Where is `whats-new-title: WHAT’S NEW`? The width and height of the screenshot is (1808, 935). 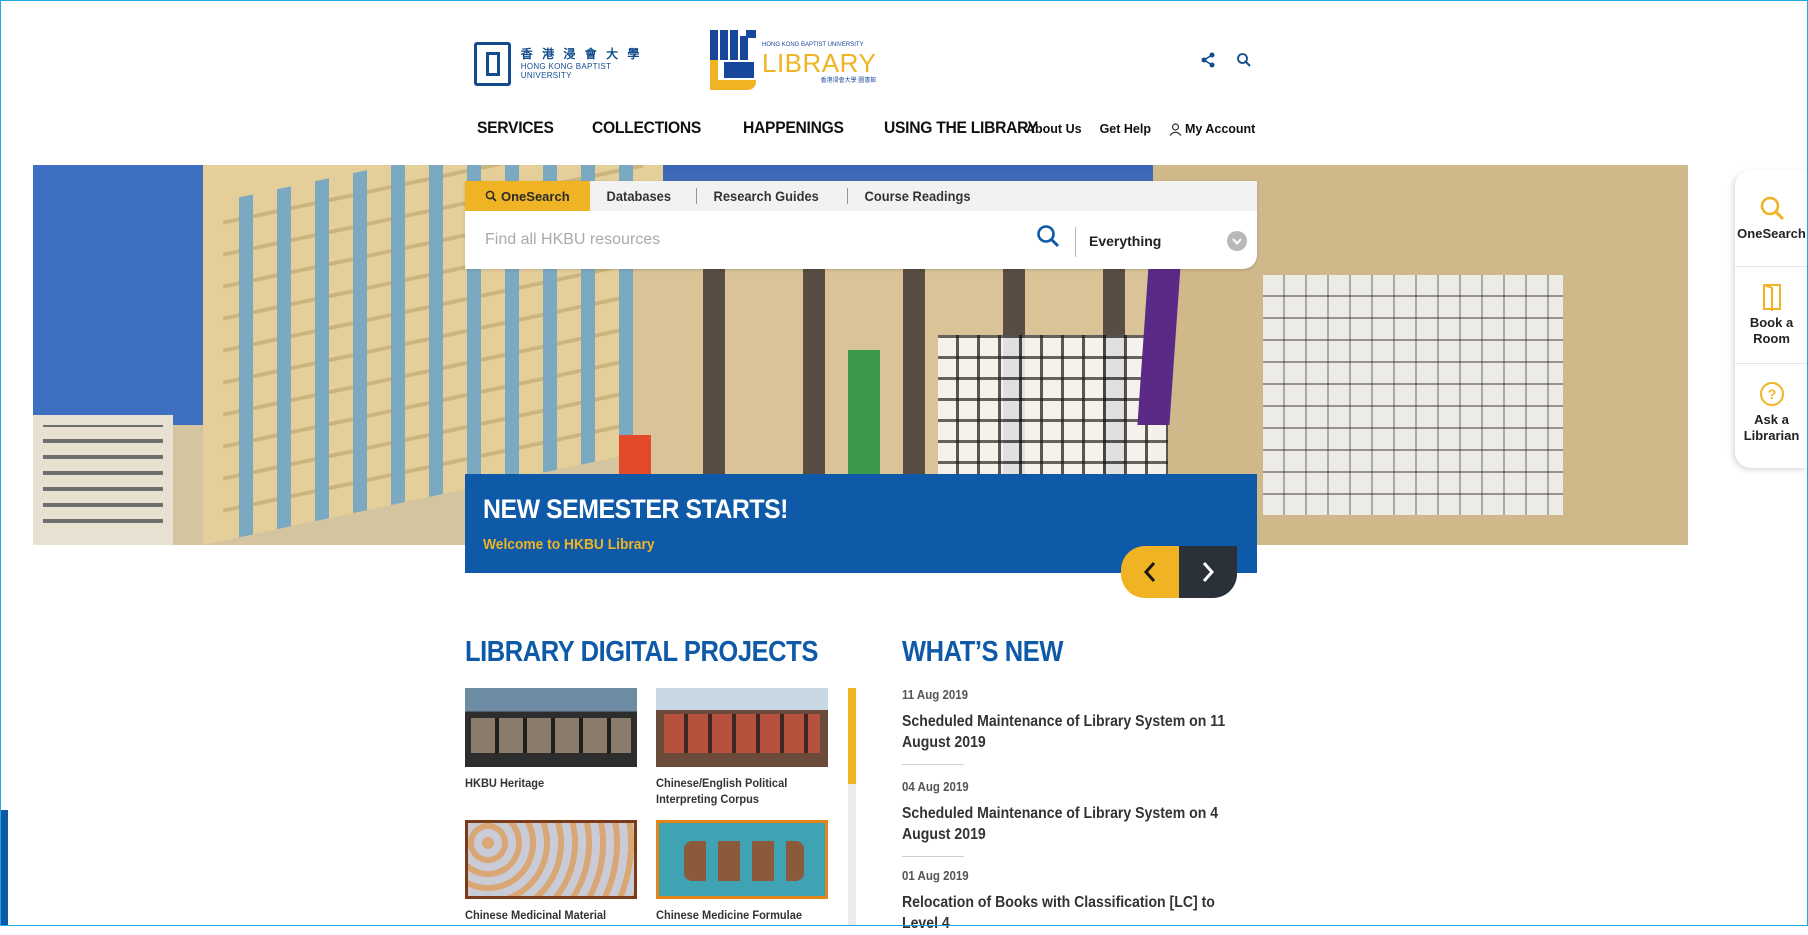
whats-new-title: WHAT’S NEW is located at coordinates (982, 652).